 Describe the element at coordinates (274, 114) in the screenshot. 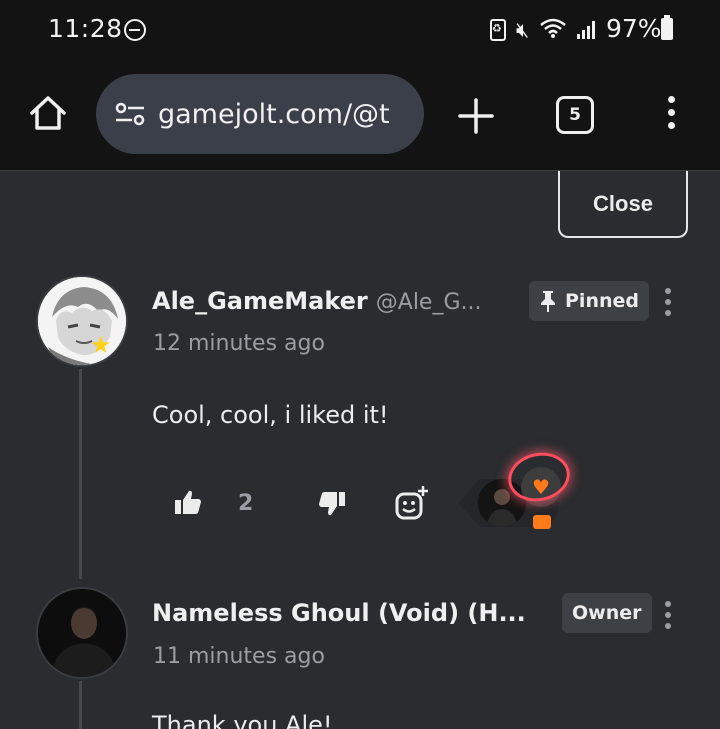

I see `url-text: gamejolt.com/@t` at that location.